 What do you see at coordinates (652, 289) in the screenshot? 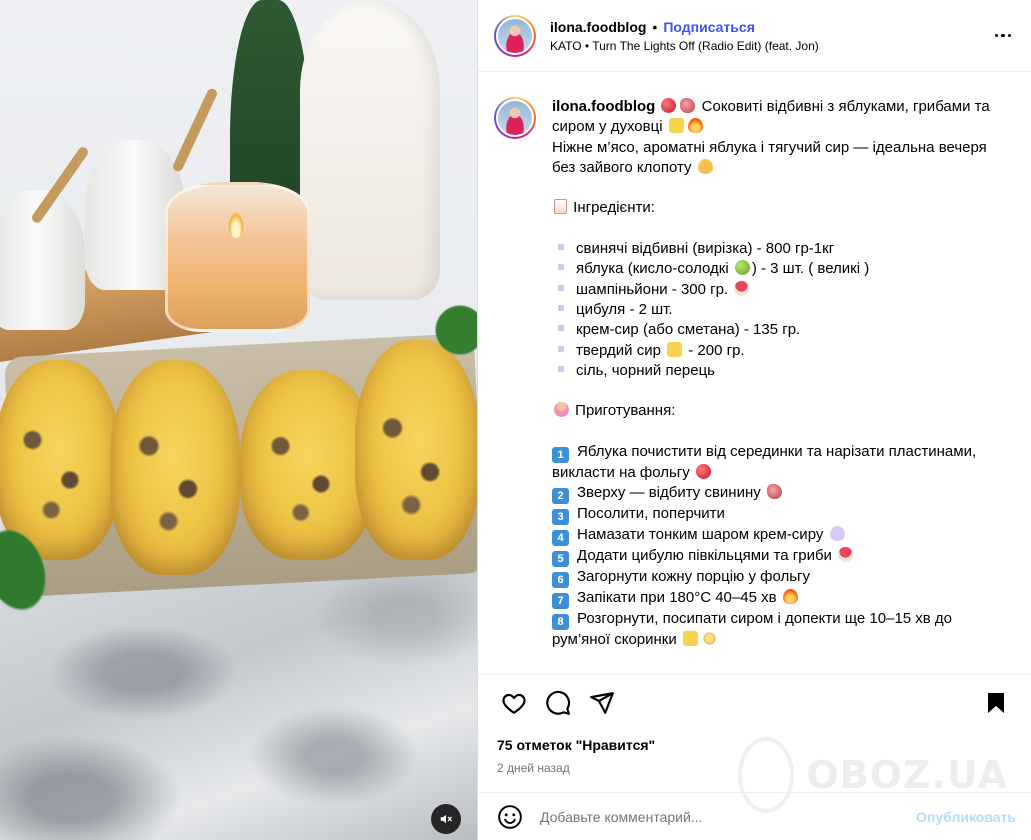
I see `ingredient-item: шампіньйони - 300 гр.` at bounding box center [652, 289].